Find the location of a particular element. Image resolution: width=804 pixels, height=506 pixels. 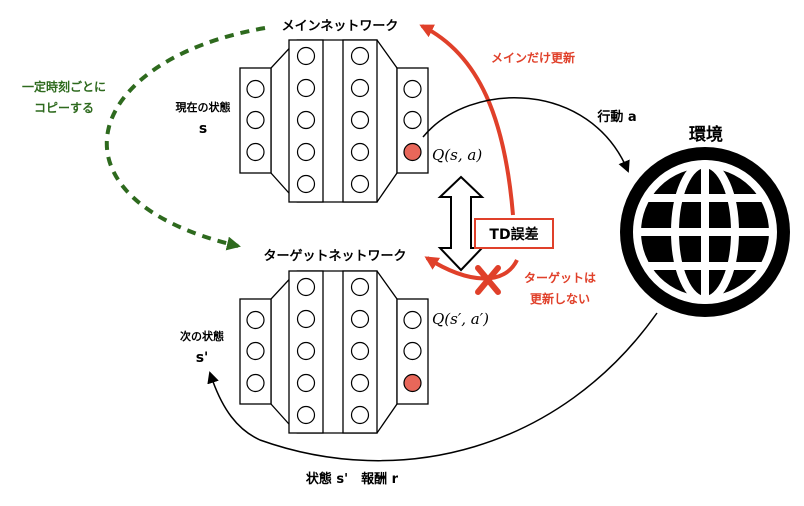

next-state-label: 次の状態 is located at coordinates (202, 336).